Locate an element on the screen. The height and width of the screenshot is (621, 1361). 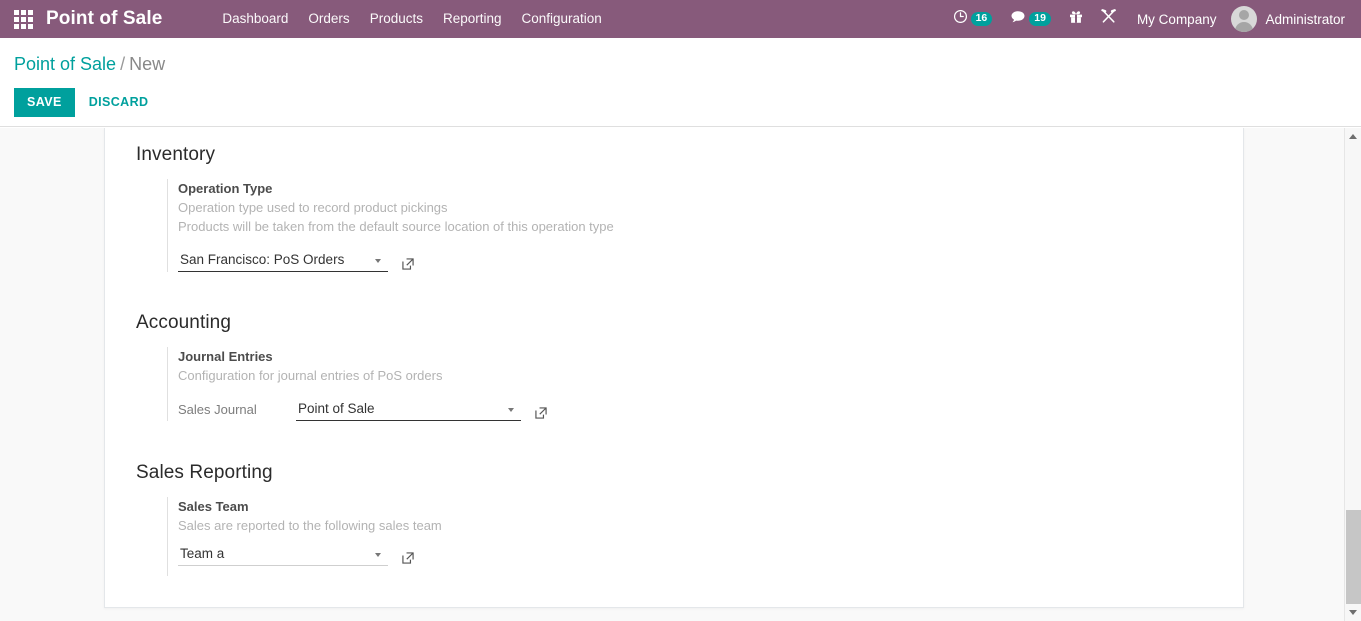
menu-item-dashboard: Dashboard is located at coordinates (255, 19).